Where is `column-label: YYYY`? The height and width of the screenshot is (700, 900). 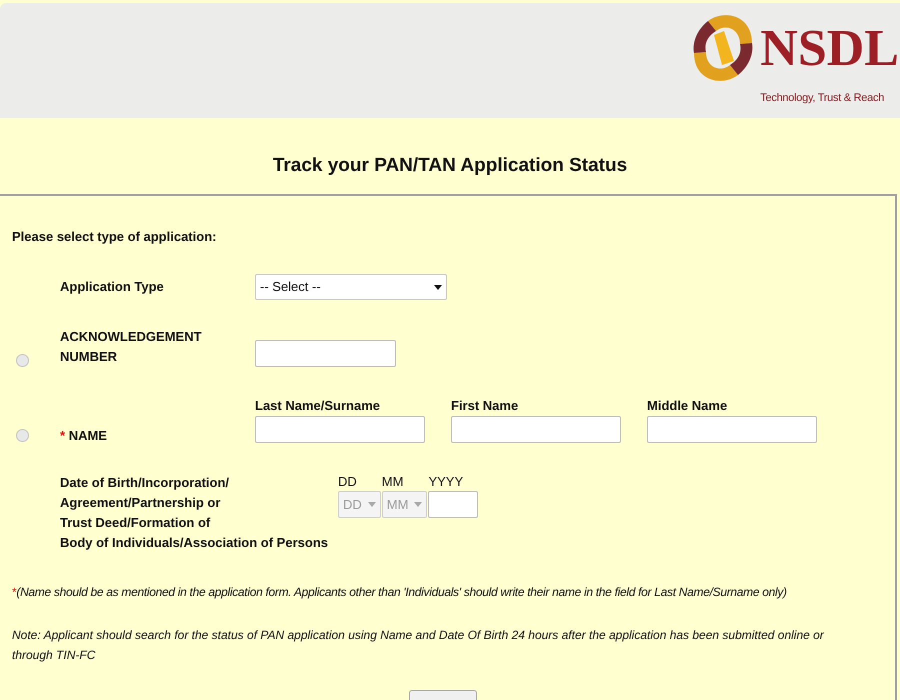
column-label: YYYY is located at coordinates (446, 481).